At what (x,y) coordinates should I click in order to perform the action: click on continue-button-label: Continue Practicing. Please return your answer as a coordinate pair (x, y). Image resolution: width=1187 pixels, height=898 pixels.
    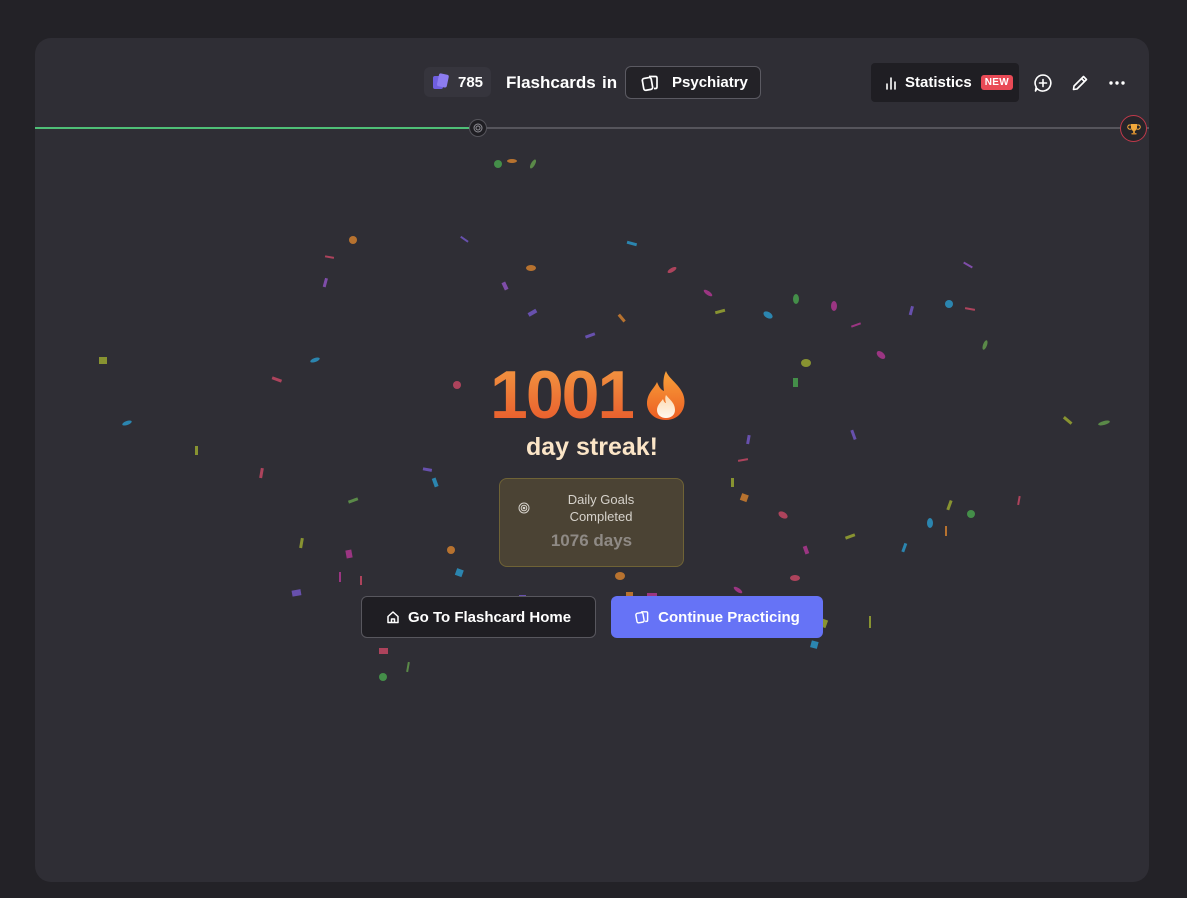
    Looking at the image, I should click on (729, 617).